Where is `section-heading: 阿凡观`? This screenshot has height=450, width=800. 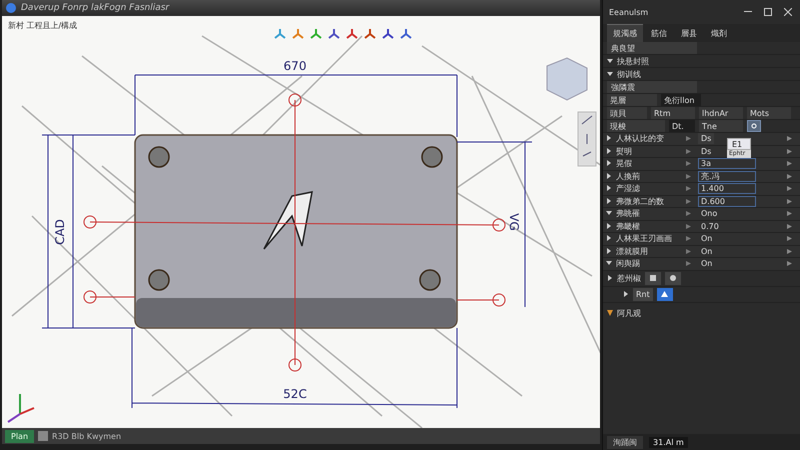
section-heading: 阿凡观 is located at coordinates (629, 313).